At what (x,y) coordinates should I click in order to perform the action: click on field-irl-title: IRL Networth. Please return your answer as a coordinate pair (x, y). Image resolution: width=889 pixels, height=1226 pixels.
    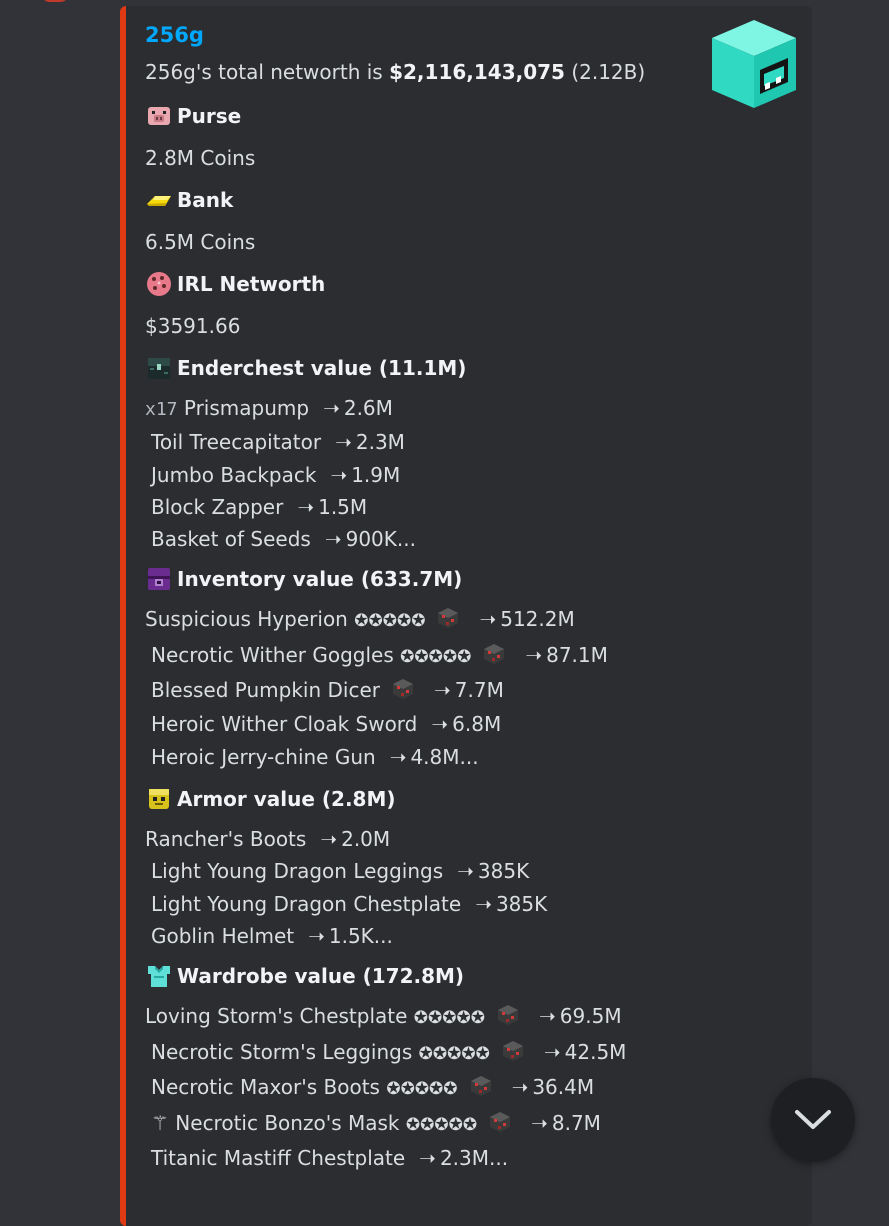
    Looking at the image, I should click on (425, 284).